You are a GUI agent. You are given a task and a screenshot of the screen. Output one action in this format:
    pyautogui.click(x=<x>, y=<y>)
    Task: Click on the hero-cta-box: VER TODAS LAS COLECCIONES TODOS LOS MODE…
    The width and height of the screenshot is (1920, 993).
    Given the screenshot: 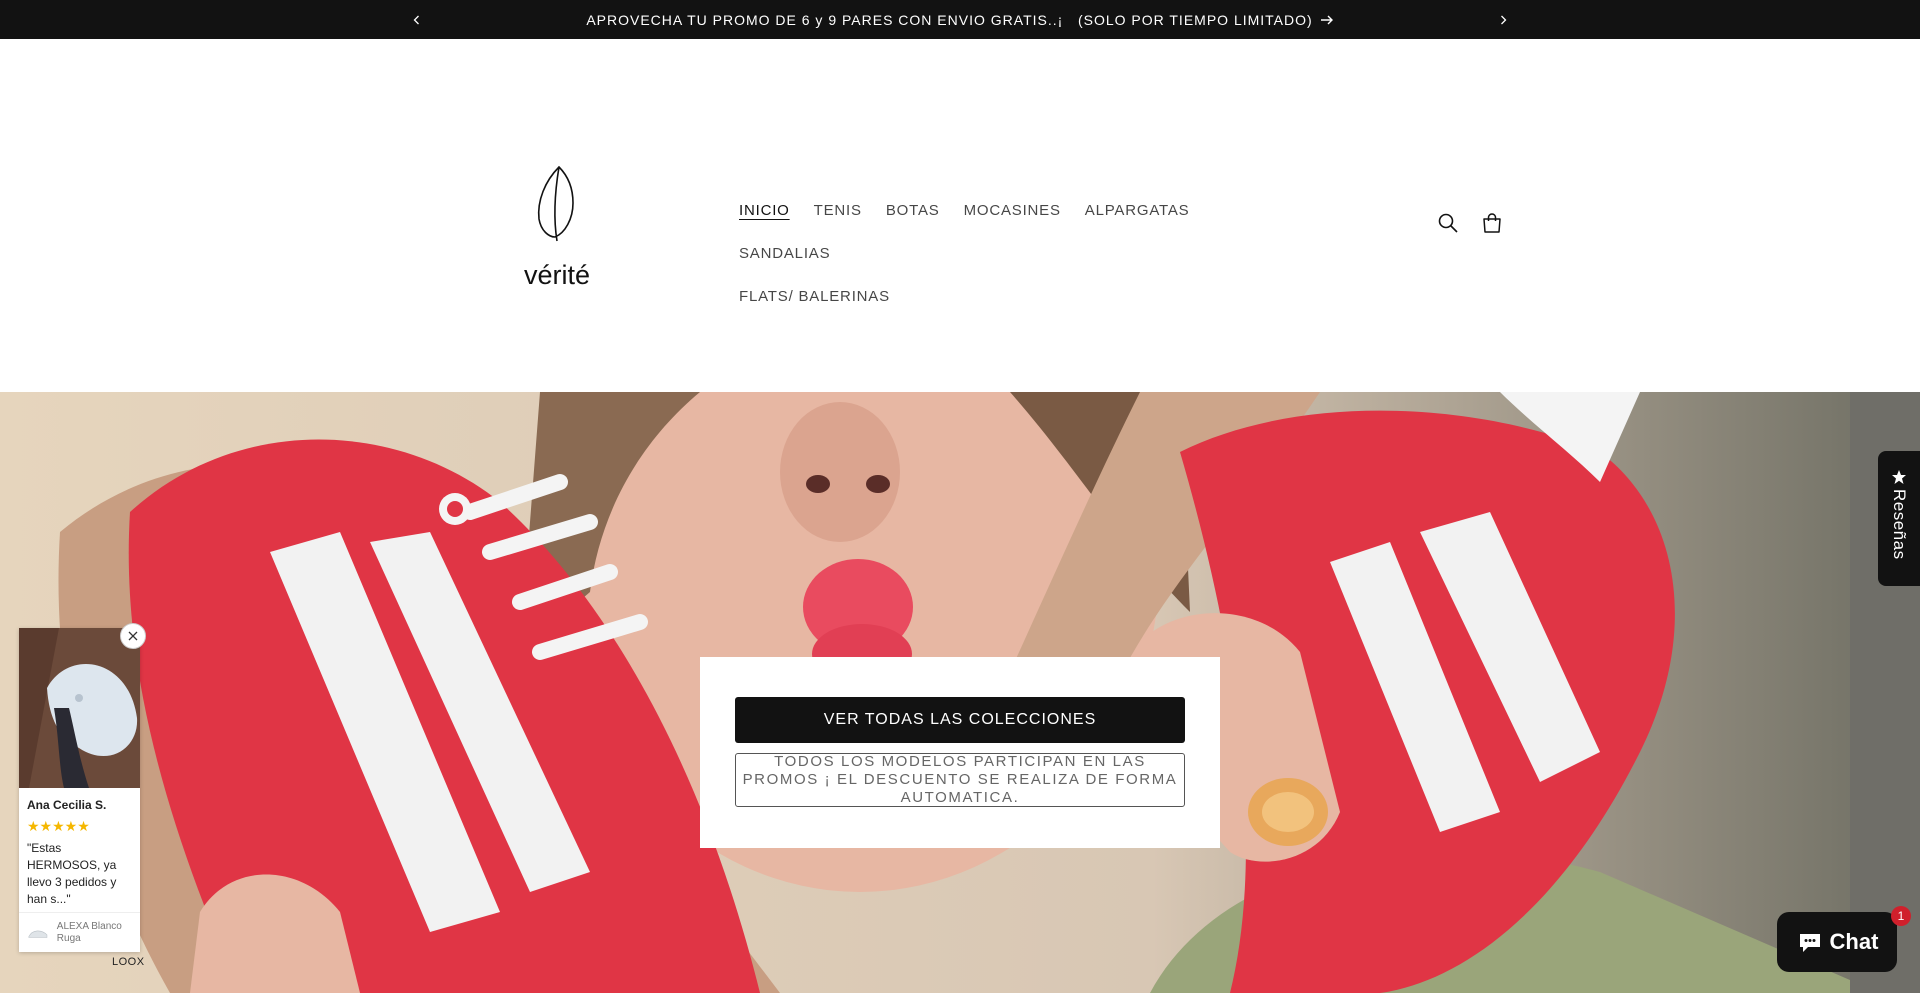 What is the action you would take?
    pyautogui.click(x=960, y=752)
    